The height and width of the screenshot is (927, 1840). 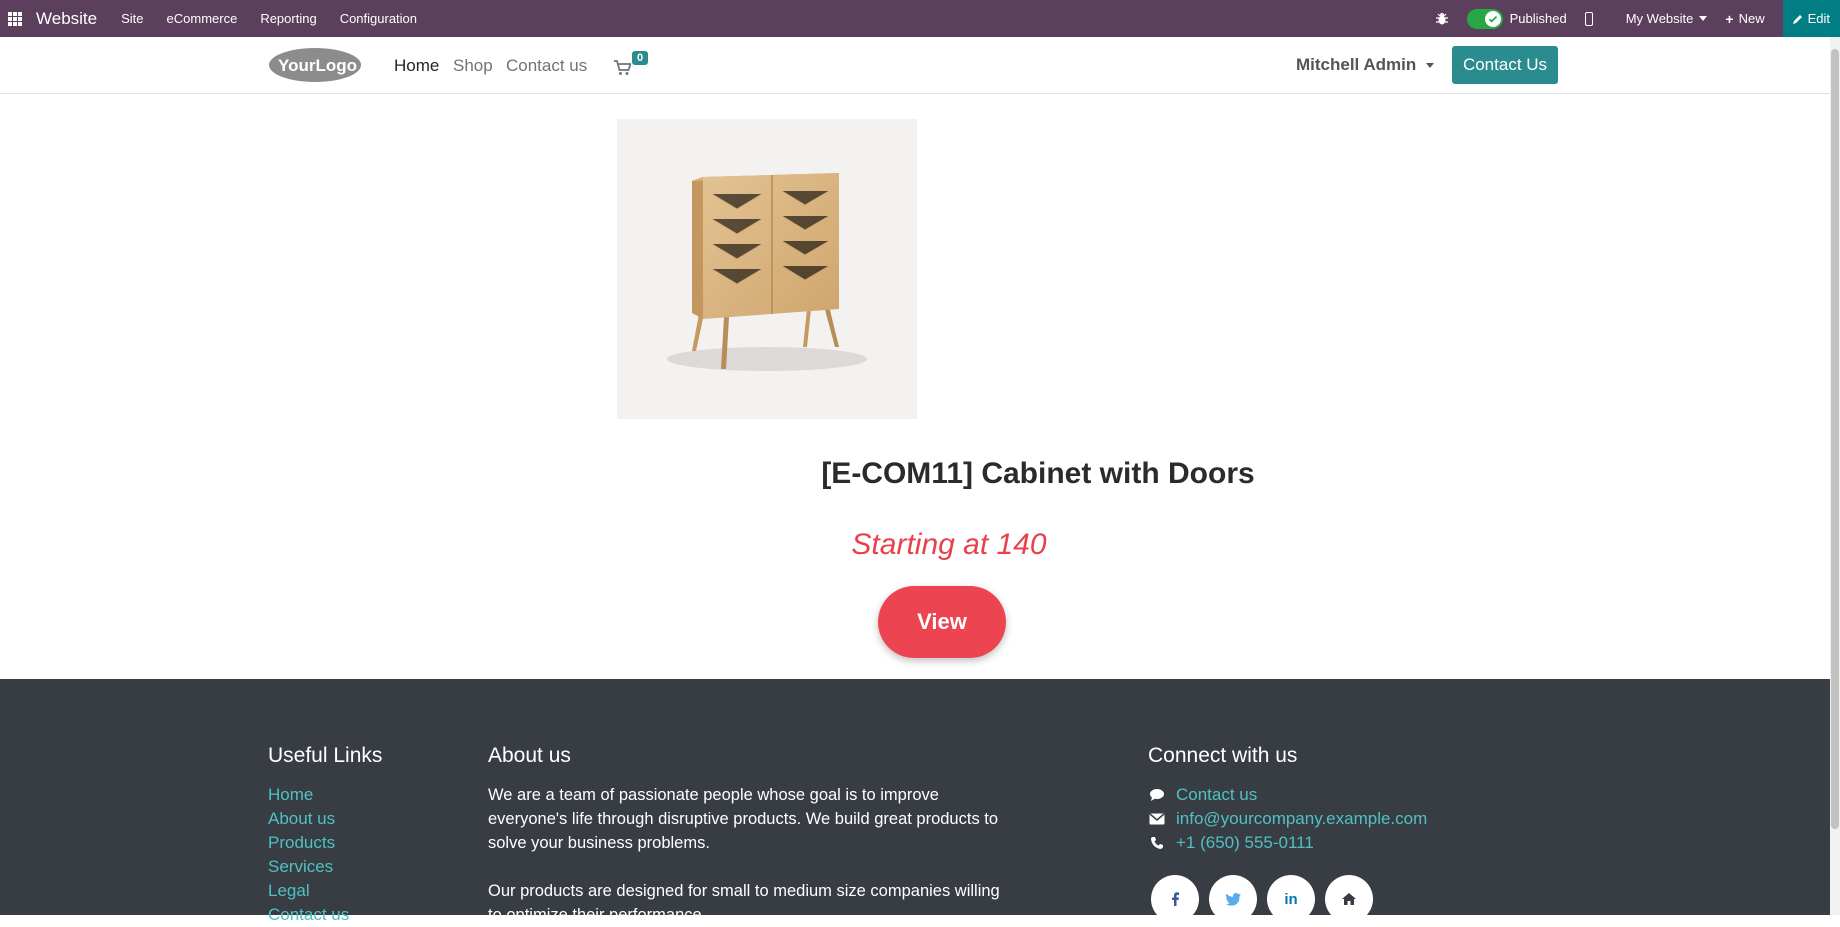 I want to click on about-us-heading: About us, so click(x=529, y=755).